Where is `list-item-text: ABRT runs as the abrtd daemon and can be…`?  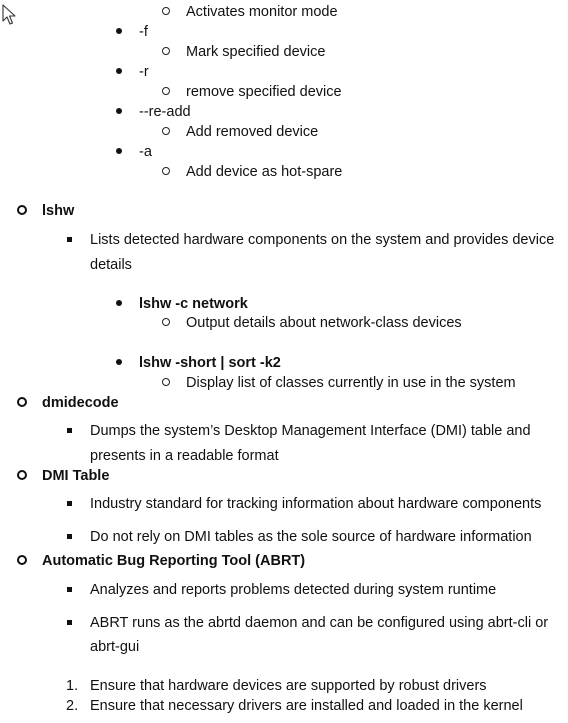 list-item-text: ABRT runs as the abrtd daemon and can be… is located at coordinates (319, 623).